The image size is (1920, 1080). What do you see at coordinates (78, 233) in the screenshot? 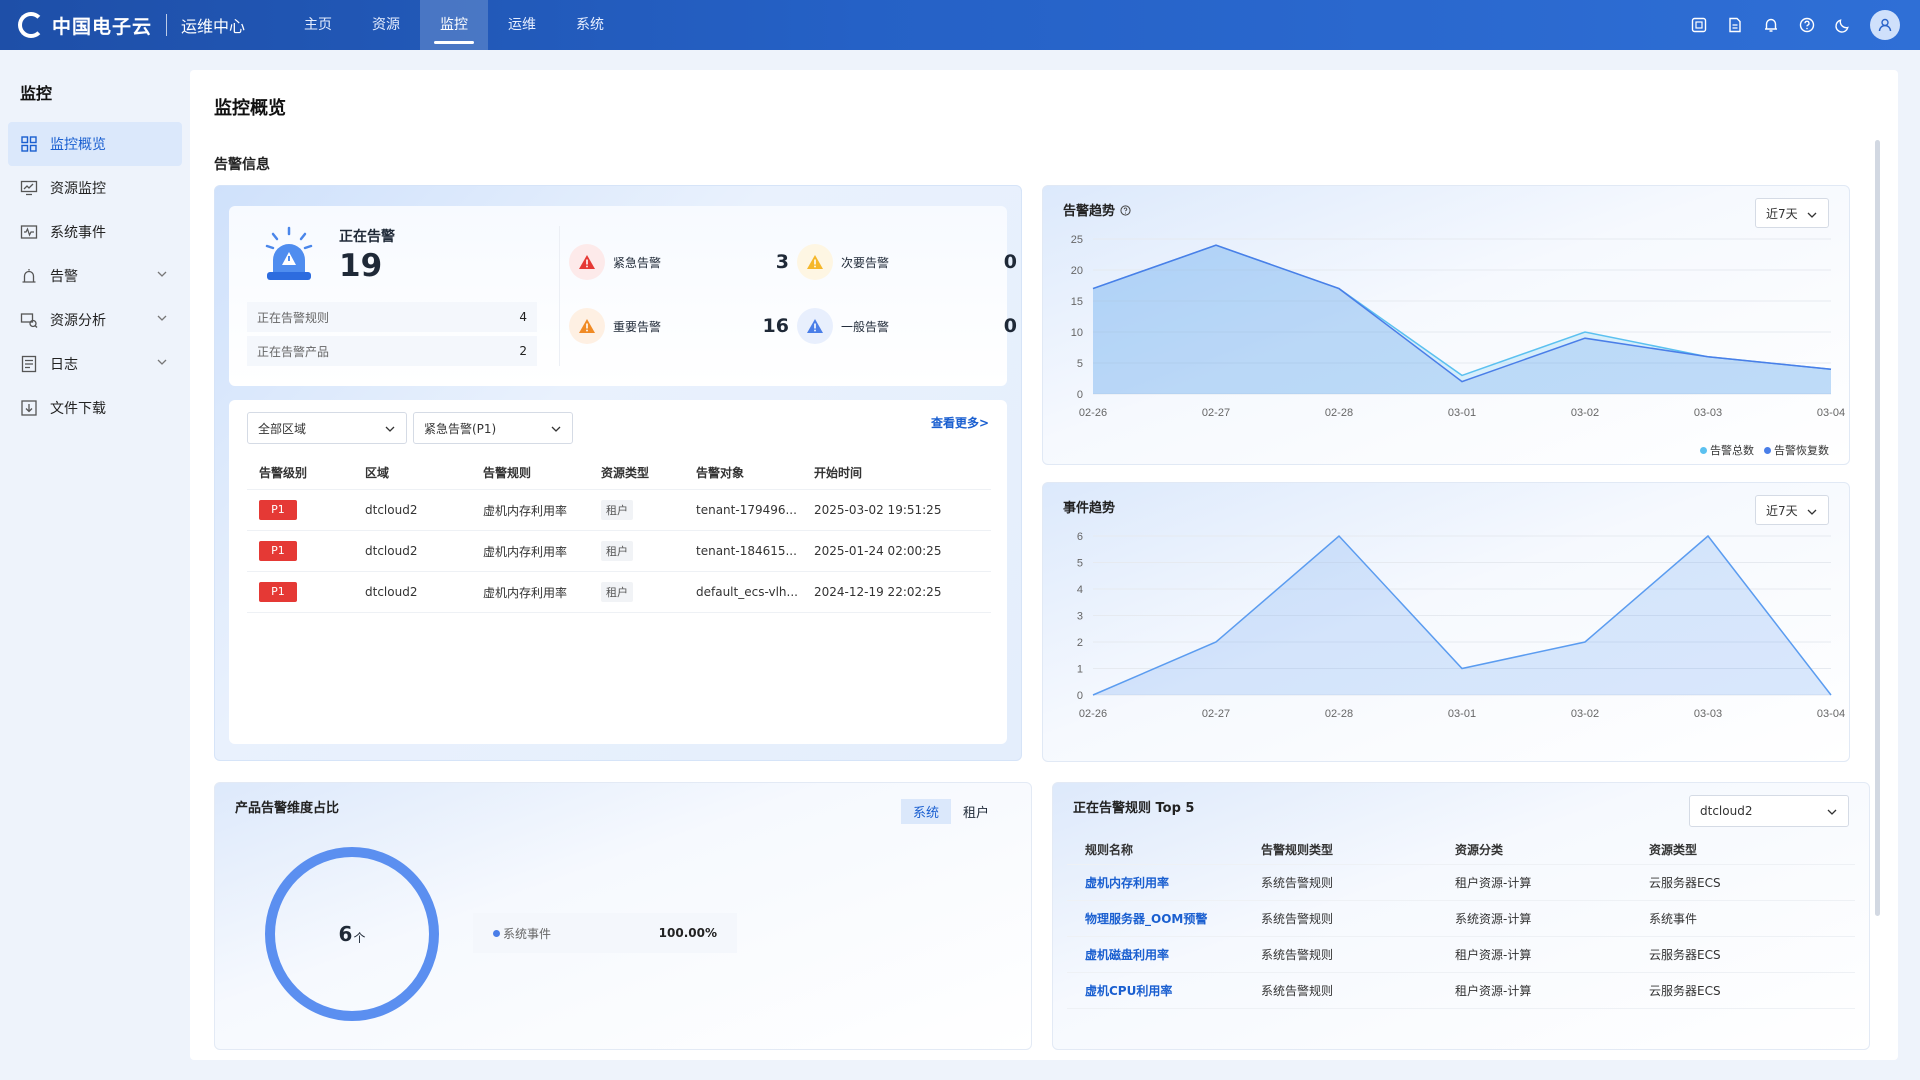
I see `sidebar-item-label: 系统事件` at bounding box center [78, 233].